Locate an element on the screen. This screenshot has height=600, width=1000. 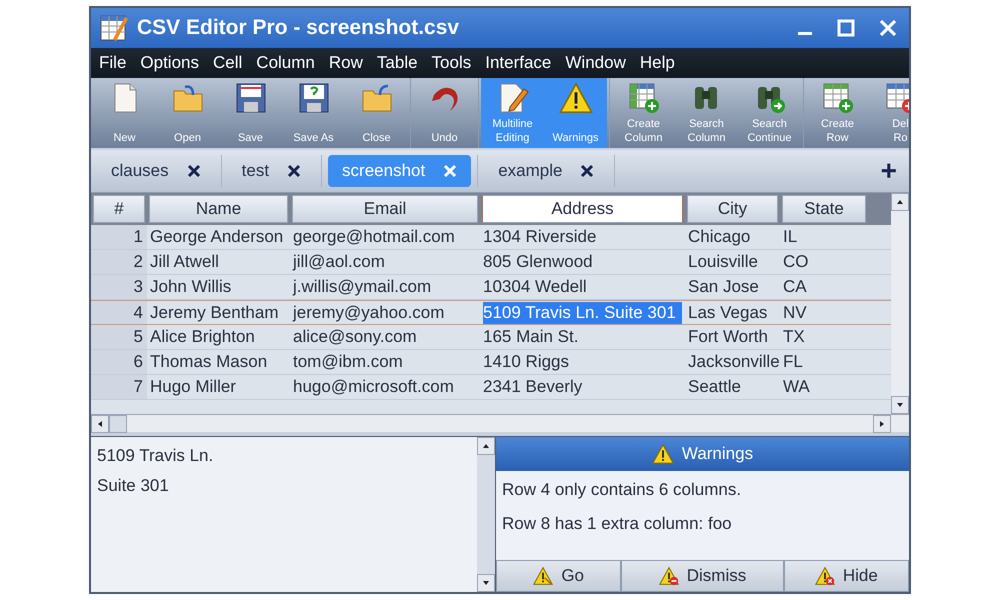
table-cell: Las Vegas is located at coordinates (728, 313).